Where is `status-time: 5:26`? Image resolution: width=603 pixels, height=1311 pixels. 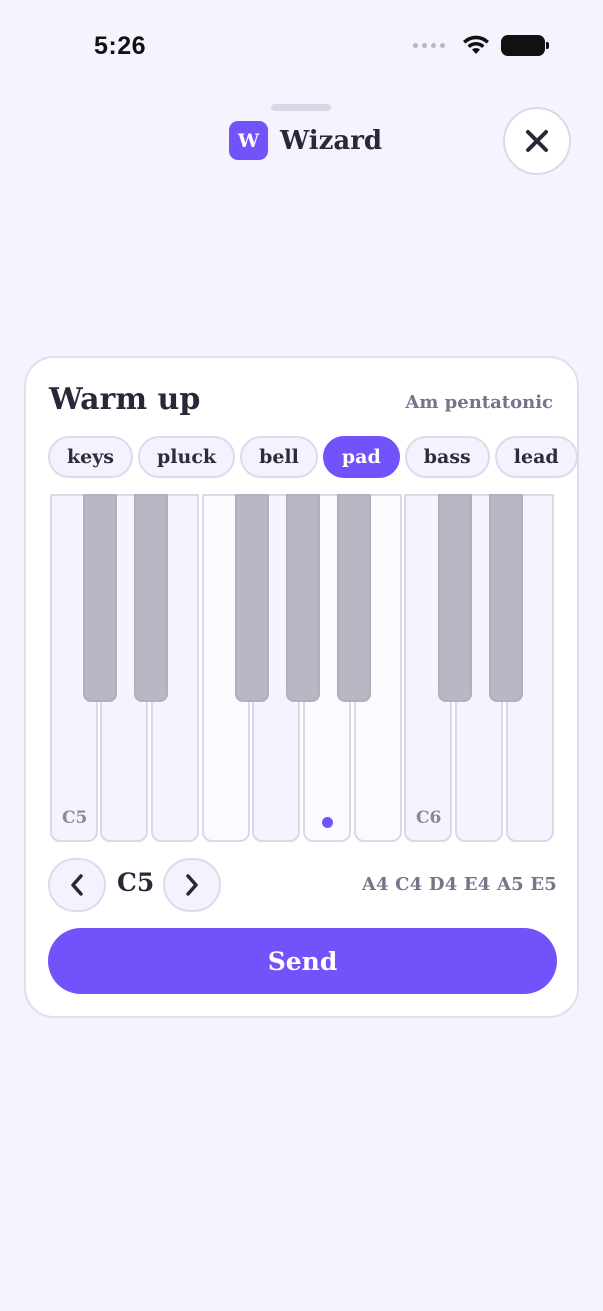
status-time: 5:26 is located at coordinates (120, 46).